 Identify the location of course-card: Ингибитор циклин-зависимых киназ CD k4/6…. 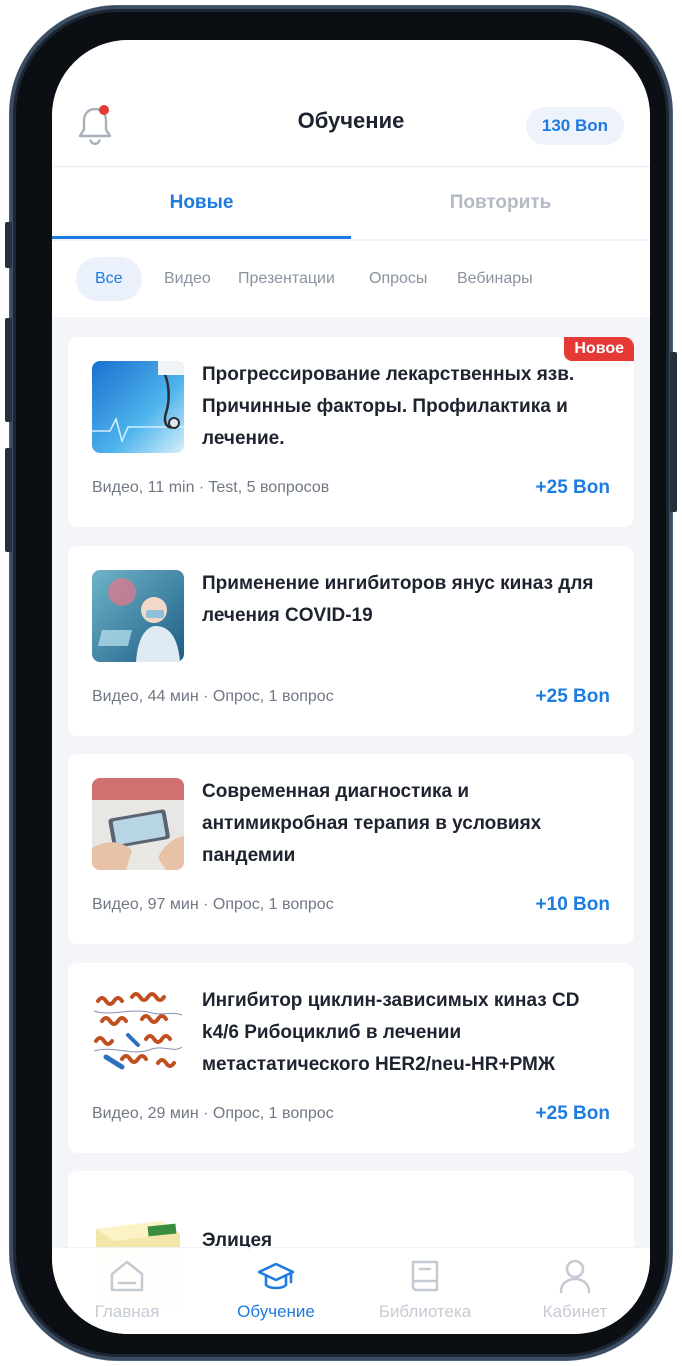
(351, 1058).